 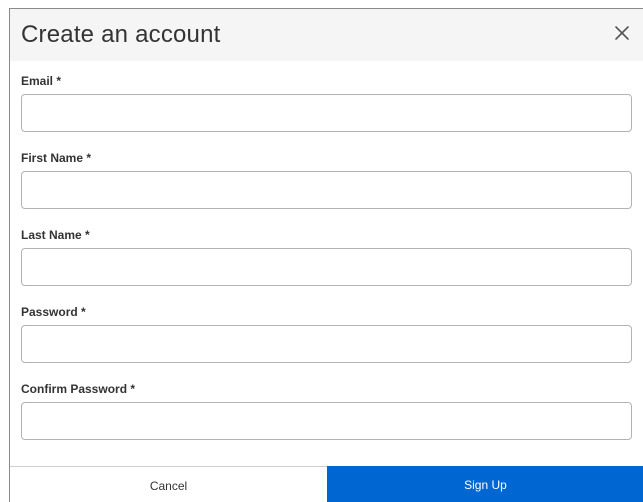 I want to click on password-field, so click(x=326, y=344).